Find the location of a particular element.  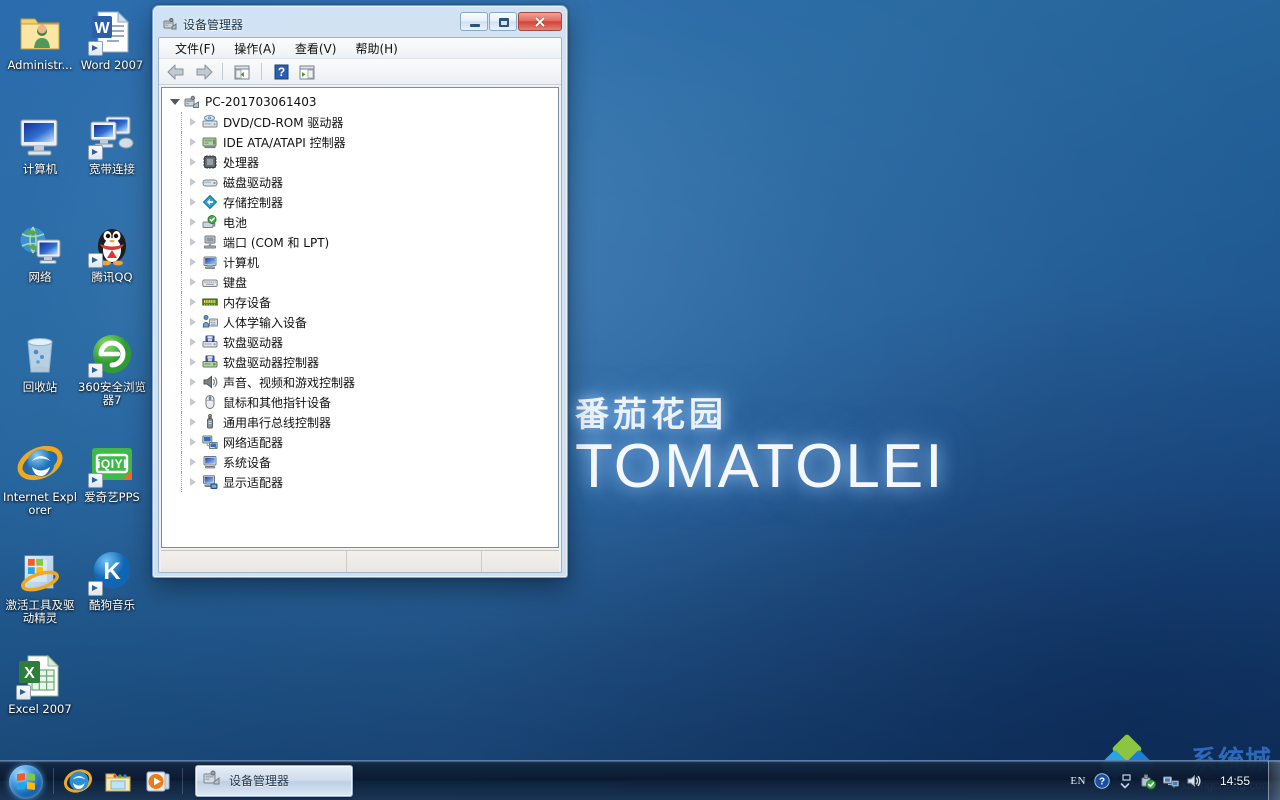

forward-button is located at coordinates (203, 72).